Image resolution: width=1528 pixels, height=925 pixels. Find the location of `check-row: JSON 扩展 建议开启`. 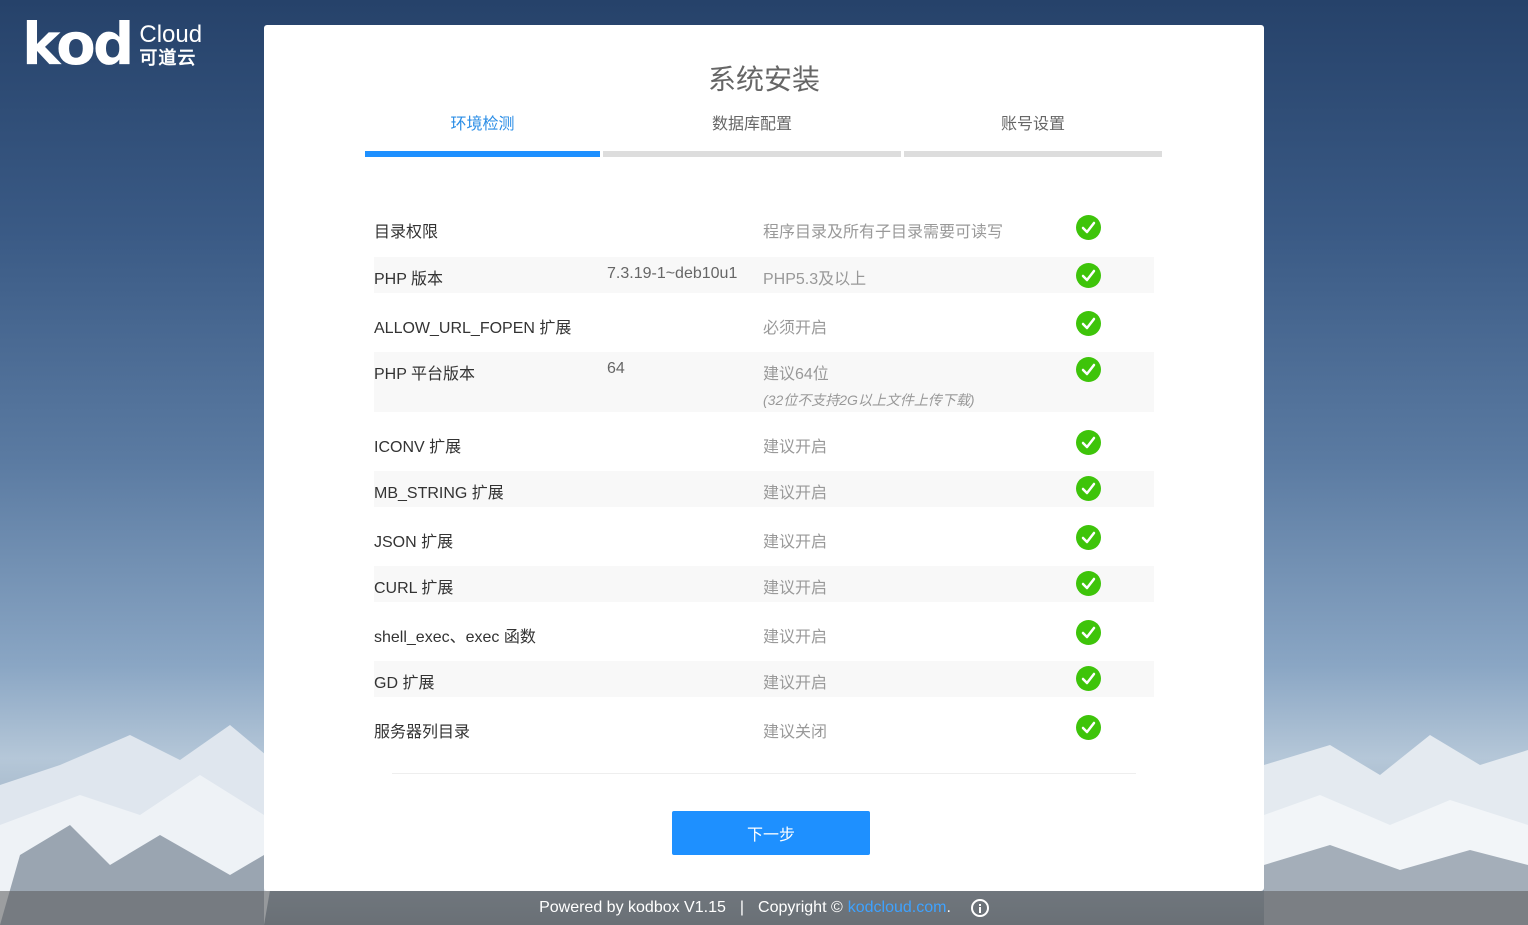

check-row: JSON 扩展 建议开启 is located at coordinates (764, 536).